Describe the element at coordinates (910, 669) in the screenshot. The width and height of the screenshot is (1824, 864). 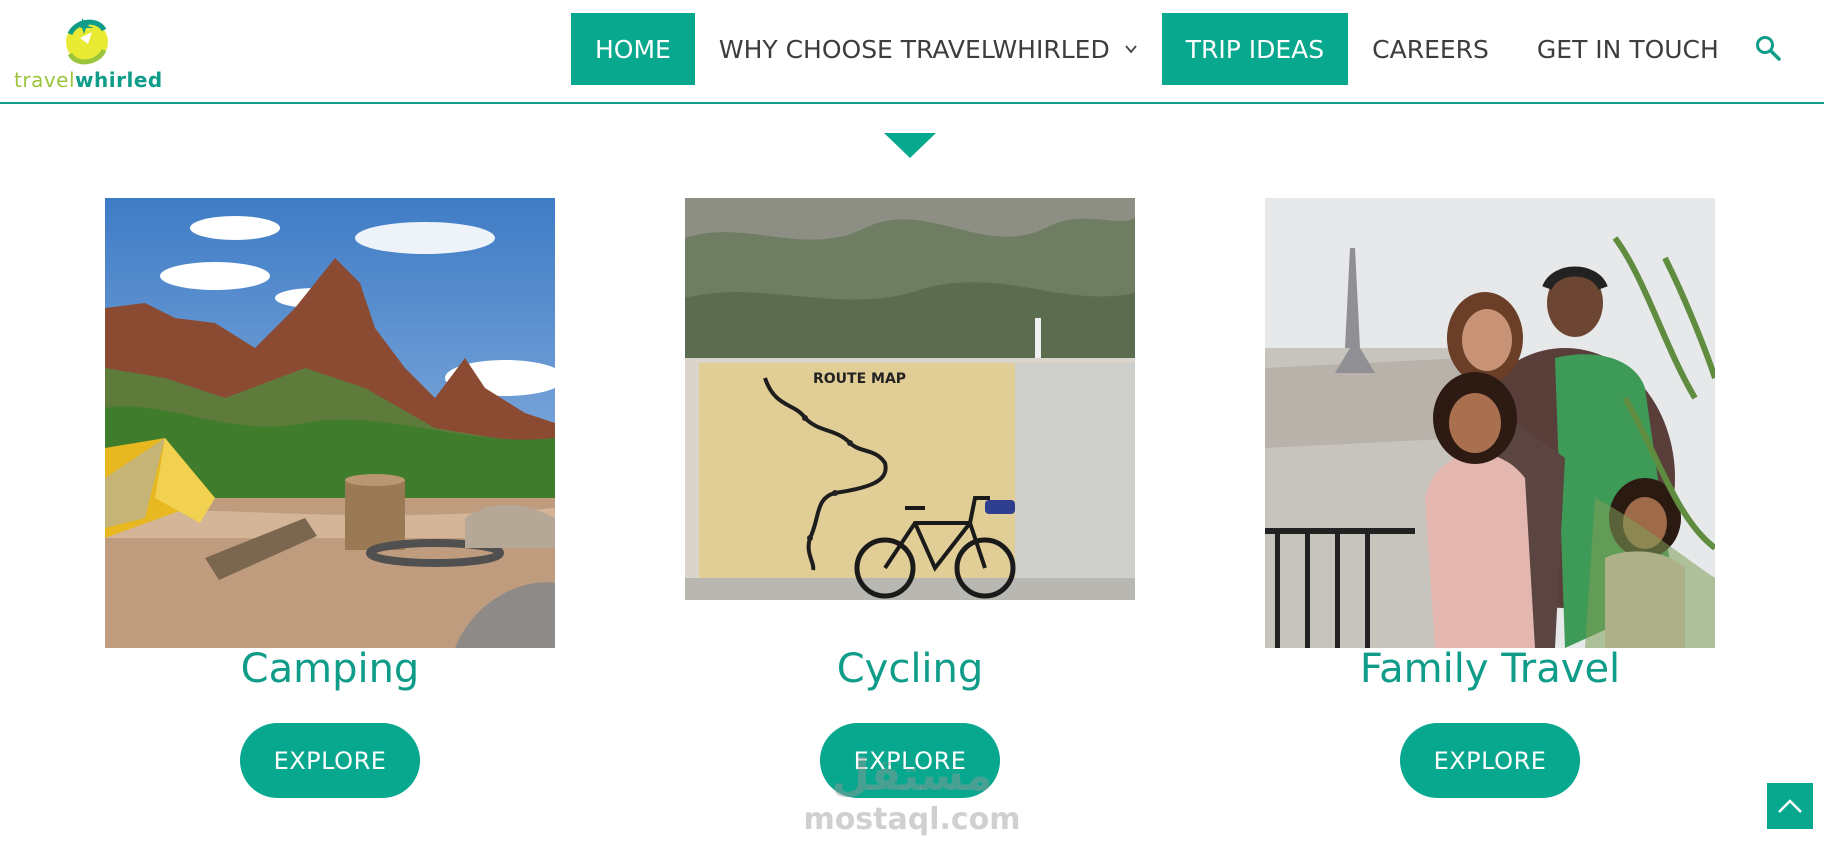
I see `card-title: Cycling` at that location.